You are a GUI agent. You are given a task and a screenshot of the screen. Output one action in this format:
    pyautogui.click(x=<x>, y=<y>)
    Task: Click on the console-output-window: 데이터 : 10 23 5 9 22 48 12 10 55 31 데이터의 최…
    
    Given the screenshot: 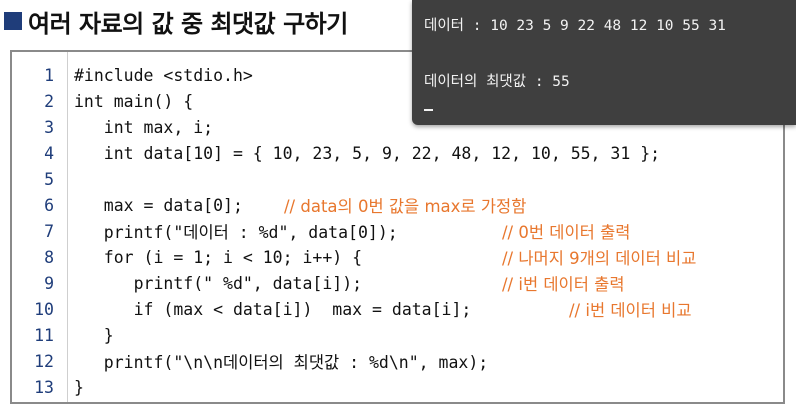 What is the action you would take?
    pyautogui.click(x=604, y=62)
    